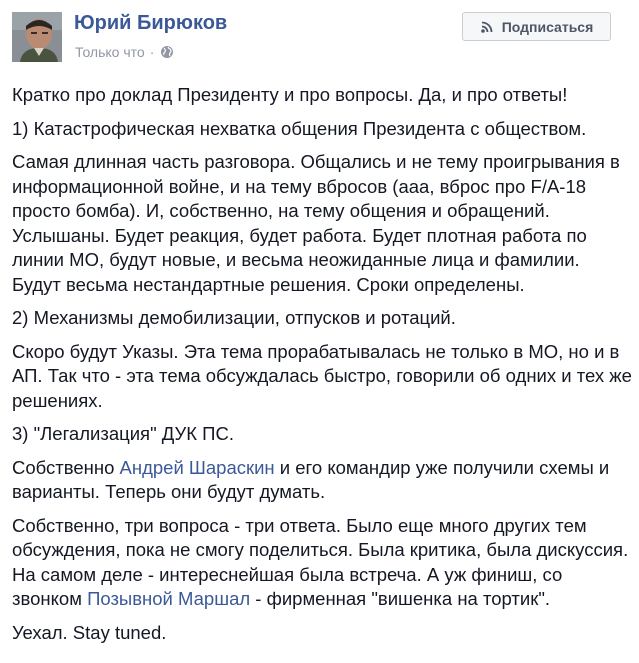  I want to click on globe-icon, so click(167, 52).